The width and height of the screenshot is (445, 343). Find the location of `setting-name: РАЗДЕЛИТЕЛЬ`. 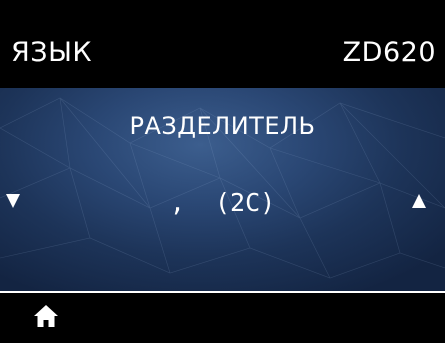

setting-name: РАЗДЕЛИТЕЛЬ is located at coordinates (222, 126).